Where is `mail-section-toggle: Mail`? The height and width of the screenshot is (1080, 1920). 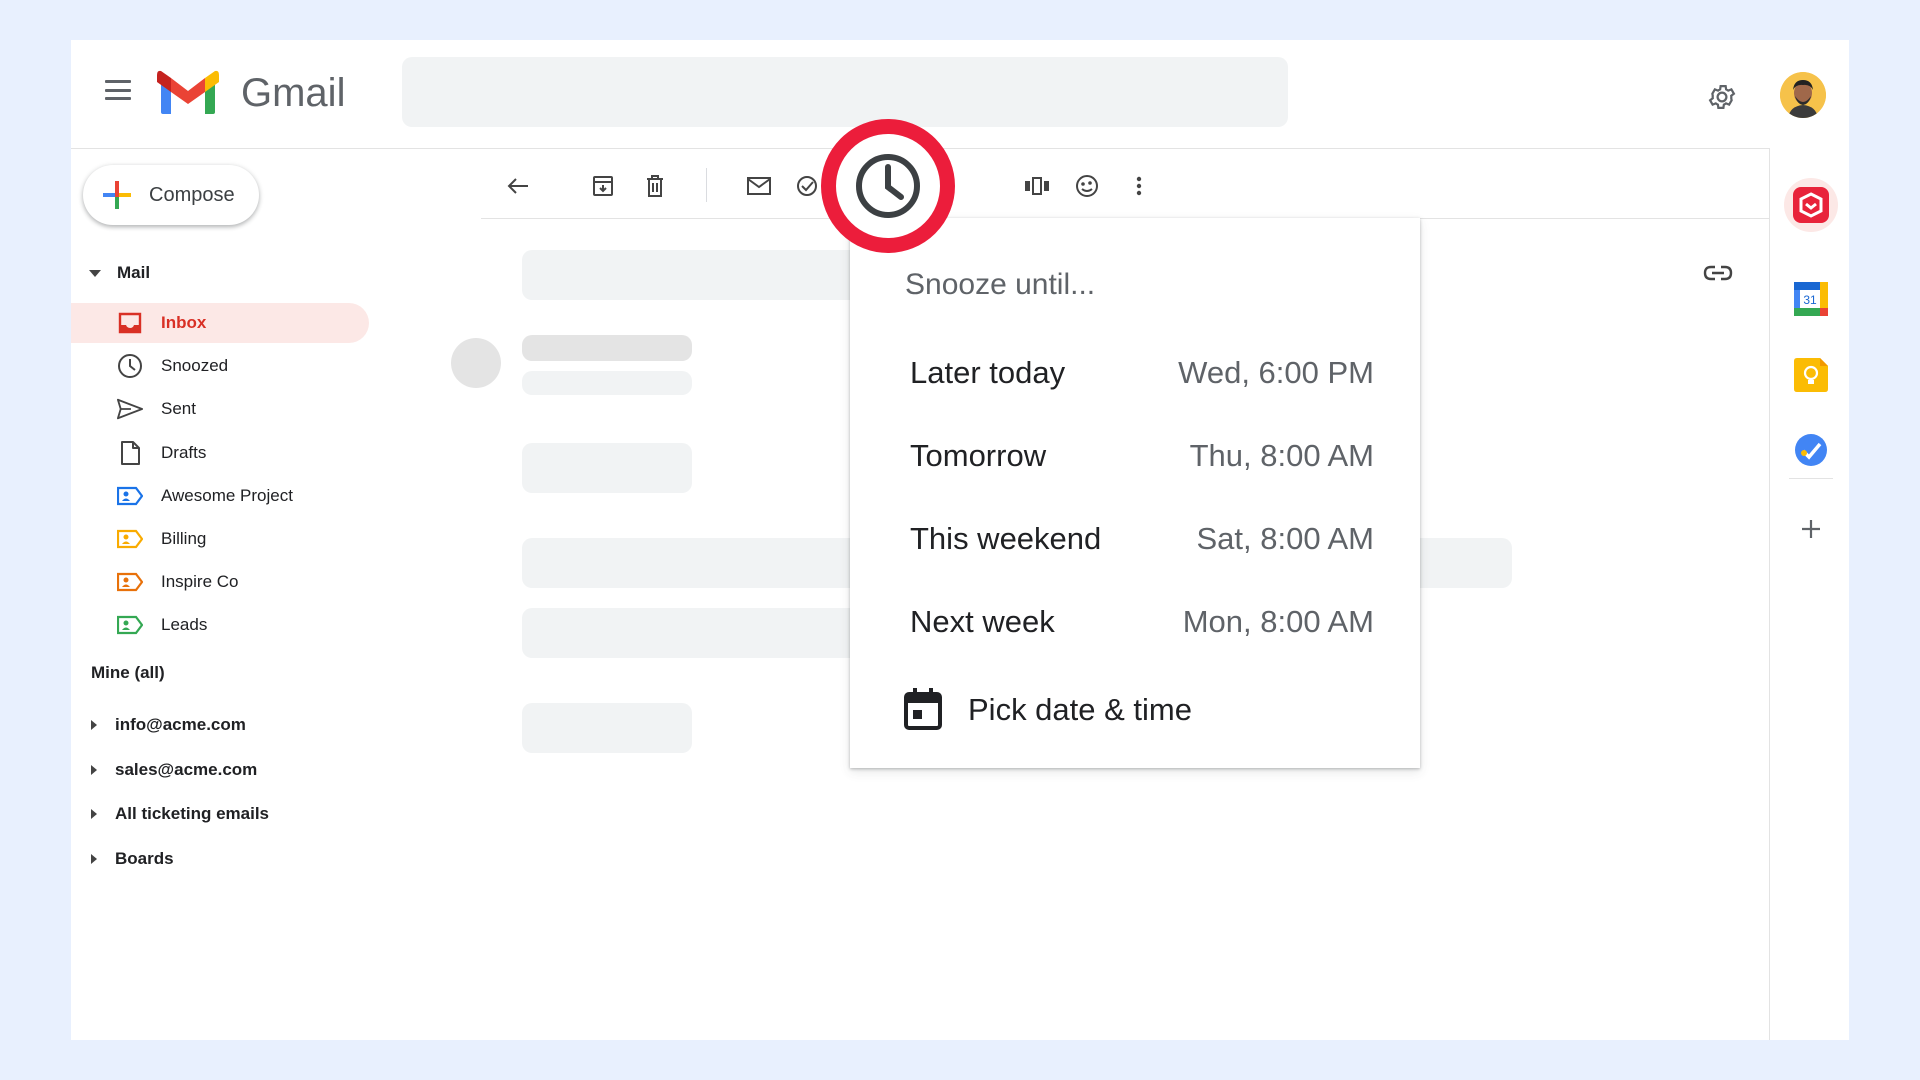 mail-section-toggle: Mail is located at coordinates (119, 273).